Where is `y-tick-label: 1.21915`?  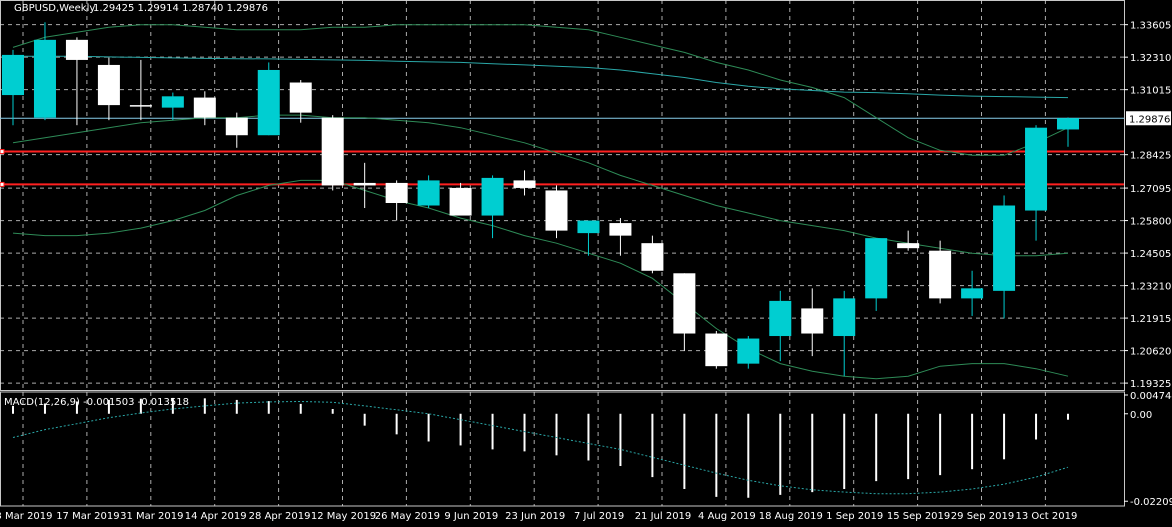
y-tick-label: 1.21915 is located at coordinates (1150, 319).